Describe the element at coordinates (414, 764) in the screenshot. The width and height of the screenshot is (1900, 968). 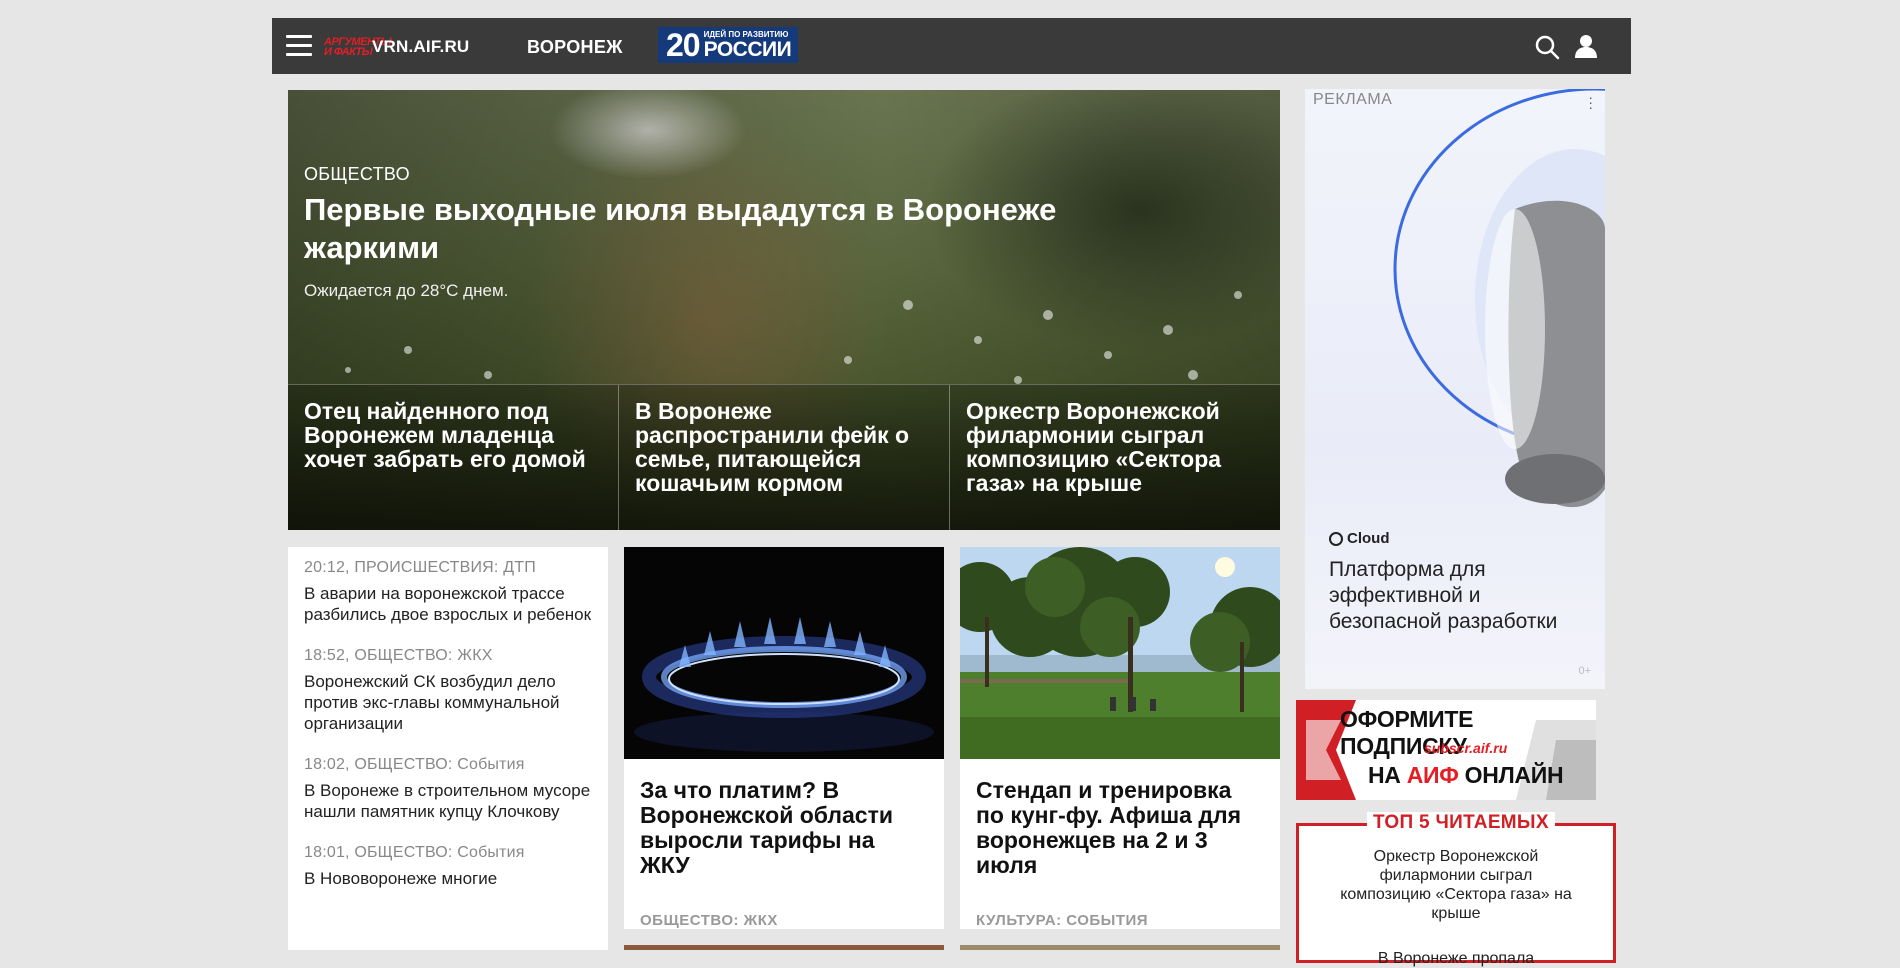
I see `news-meta: 18:02, ОБЩЕСТВО: События` at that location.